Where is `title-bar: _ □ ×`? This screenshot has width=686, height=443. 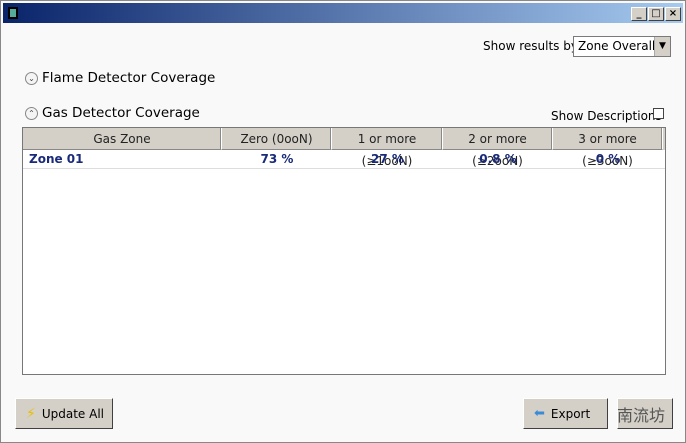 title-bar: _ □ × is located at coordinates (343, 13).